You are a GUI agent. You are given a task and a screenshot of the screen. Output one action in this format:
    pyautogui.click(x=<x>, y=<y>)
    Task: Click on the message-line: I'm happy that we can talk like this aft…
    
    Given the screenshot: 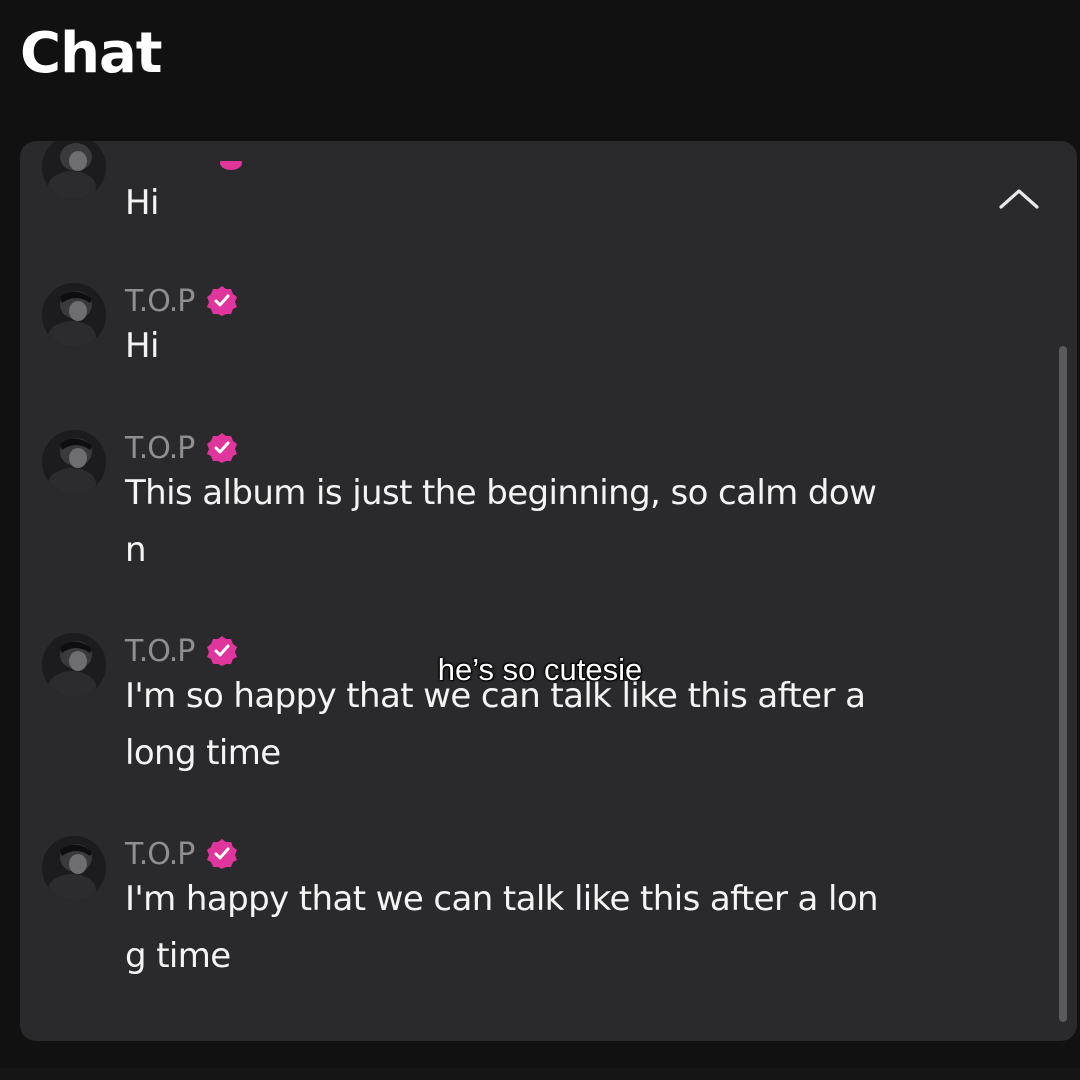 What is the action you would take?
    pyautogui.click(x=502, y=899)
    